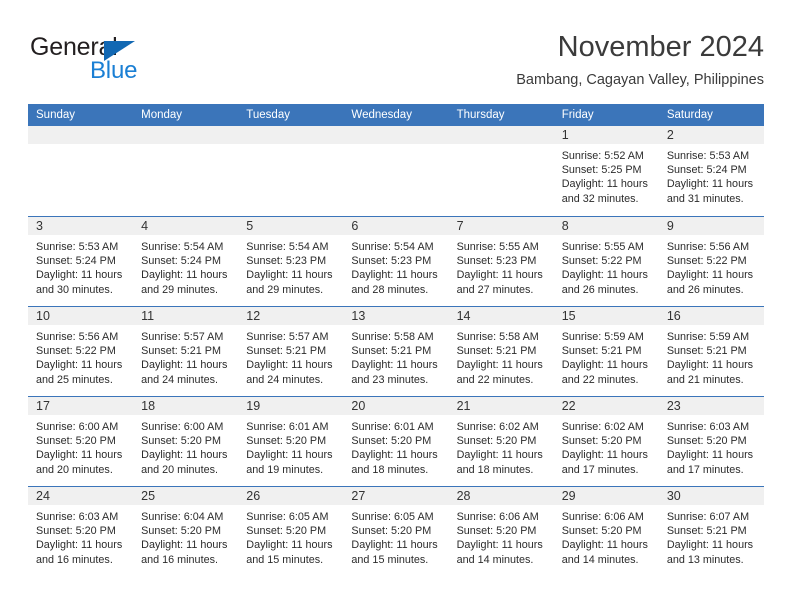 The width and height of the screenshot is (792, 612). What do you see at coordinates (79, 282) in the screenshot?
I see `daylight-text: Daylight: 11 hours and 30 minutes.` at bounding box center [79, 282].